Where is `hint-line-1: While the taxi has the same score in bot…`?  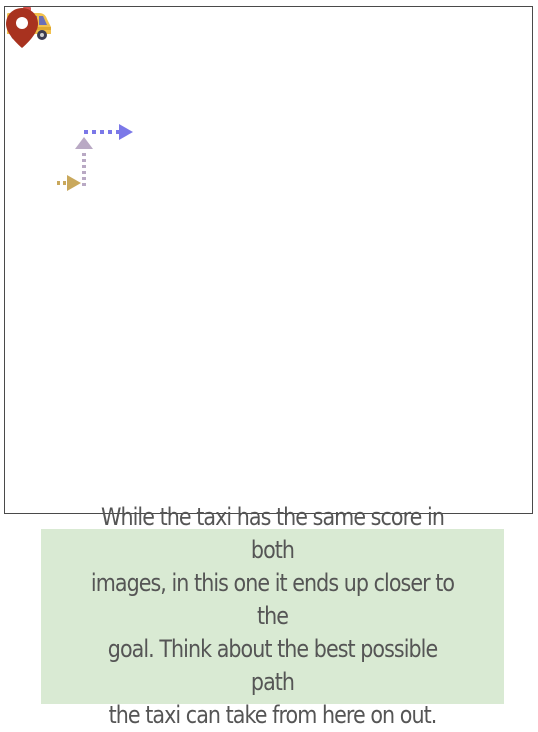 hint-line-1: While the taxi has the same score in bot… is located at coordinates (273, 533).